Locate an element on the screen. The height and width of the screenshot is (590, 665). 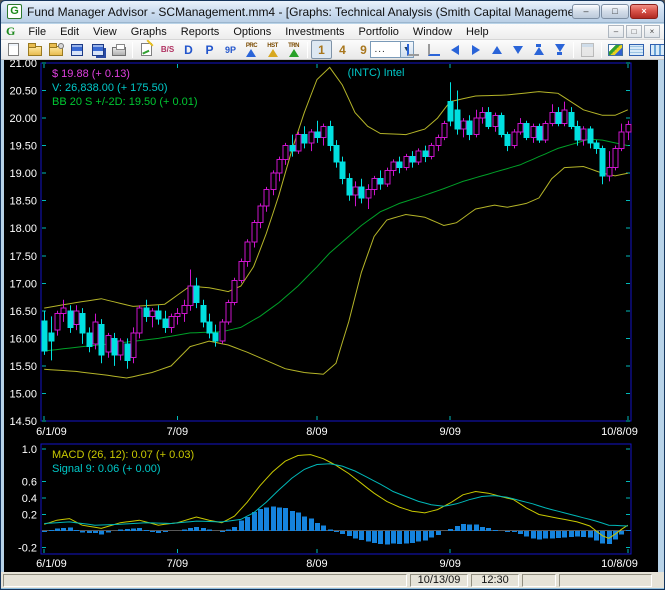
nine-prices-button: 9P is located at coordinates (230, 49).